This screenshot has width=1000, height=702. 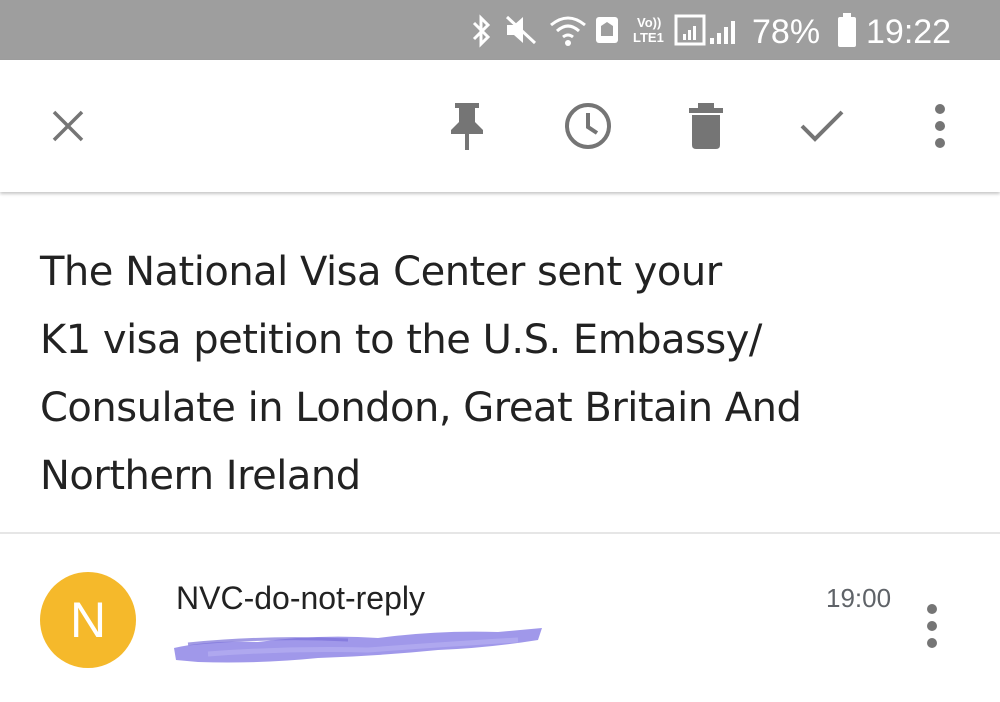 What do you see at coordinates (500, 30) in the screenshot?
I see `status-bar: Vo)) LTE1 78% 19:22` at bounding box center [500, 30].